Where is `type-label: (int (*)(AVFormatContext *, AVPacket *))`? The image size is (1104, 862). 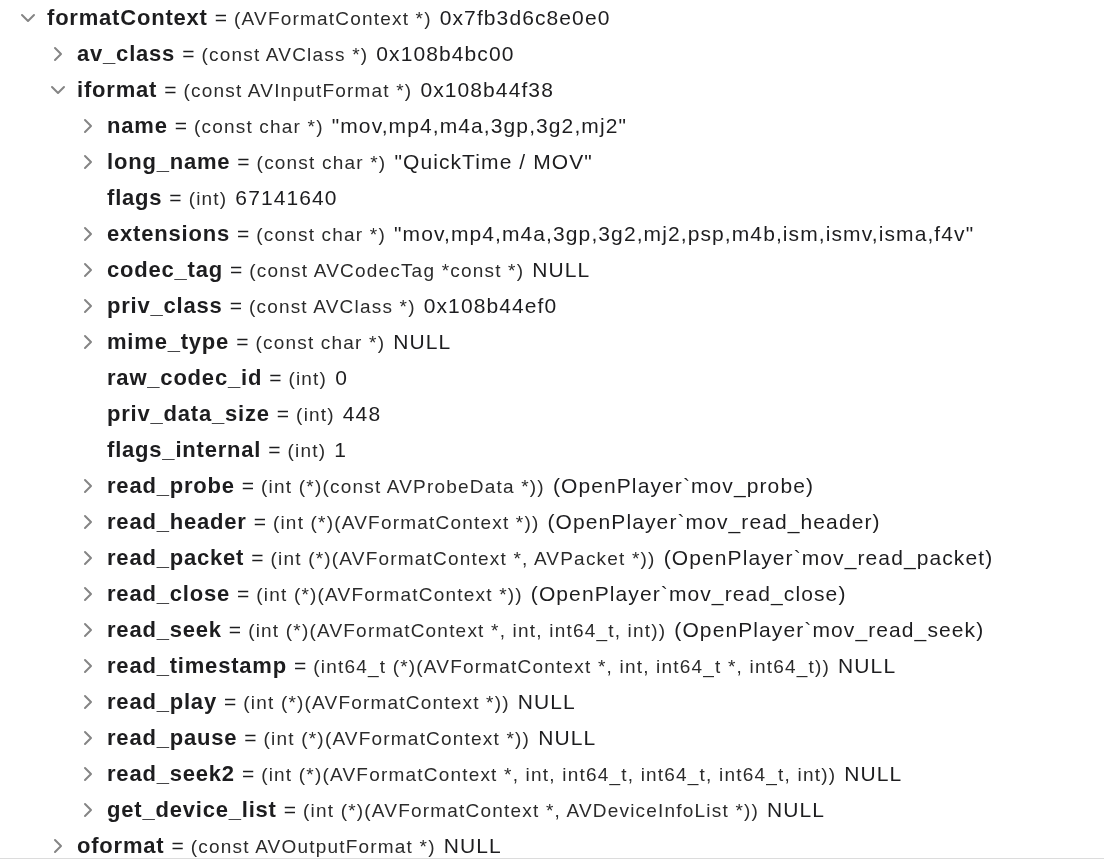
type-label: (int (*)(AVFormatContext *, AVPacket *)) is located at coordinates (463, 558).